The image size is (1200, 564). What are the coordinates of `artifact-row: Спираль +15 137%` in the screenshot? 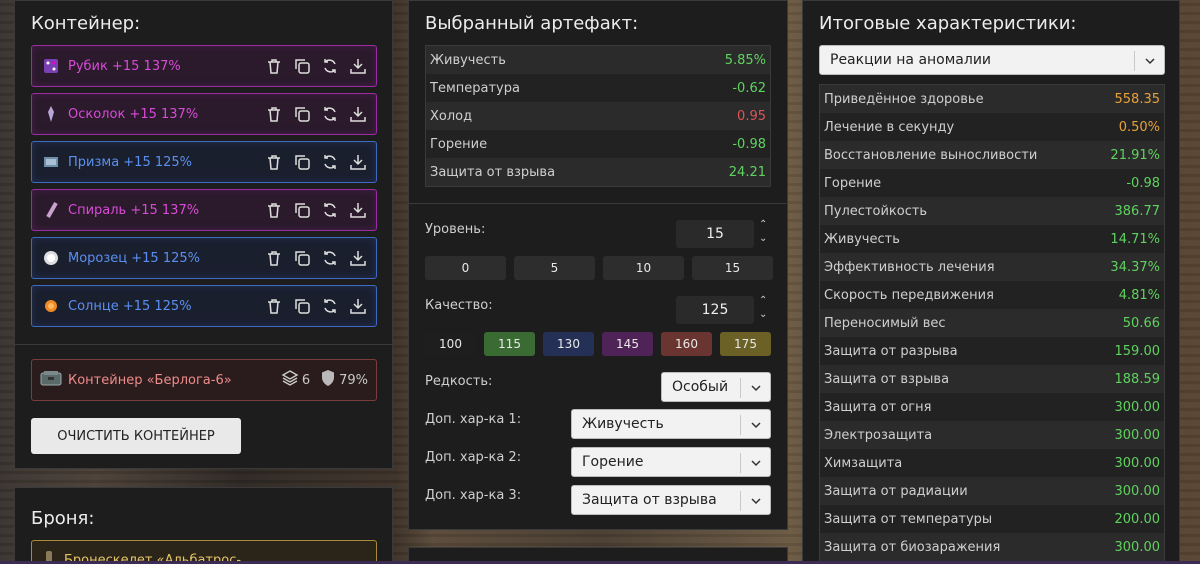 It's located at (204, 210).